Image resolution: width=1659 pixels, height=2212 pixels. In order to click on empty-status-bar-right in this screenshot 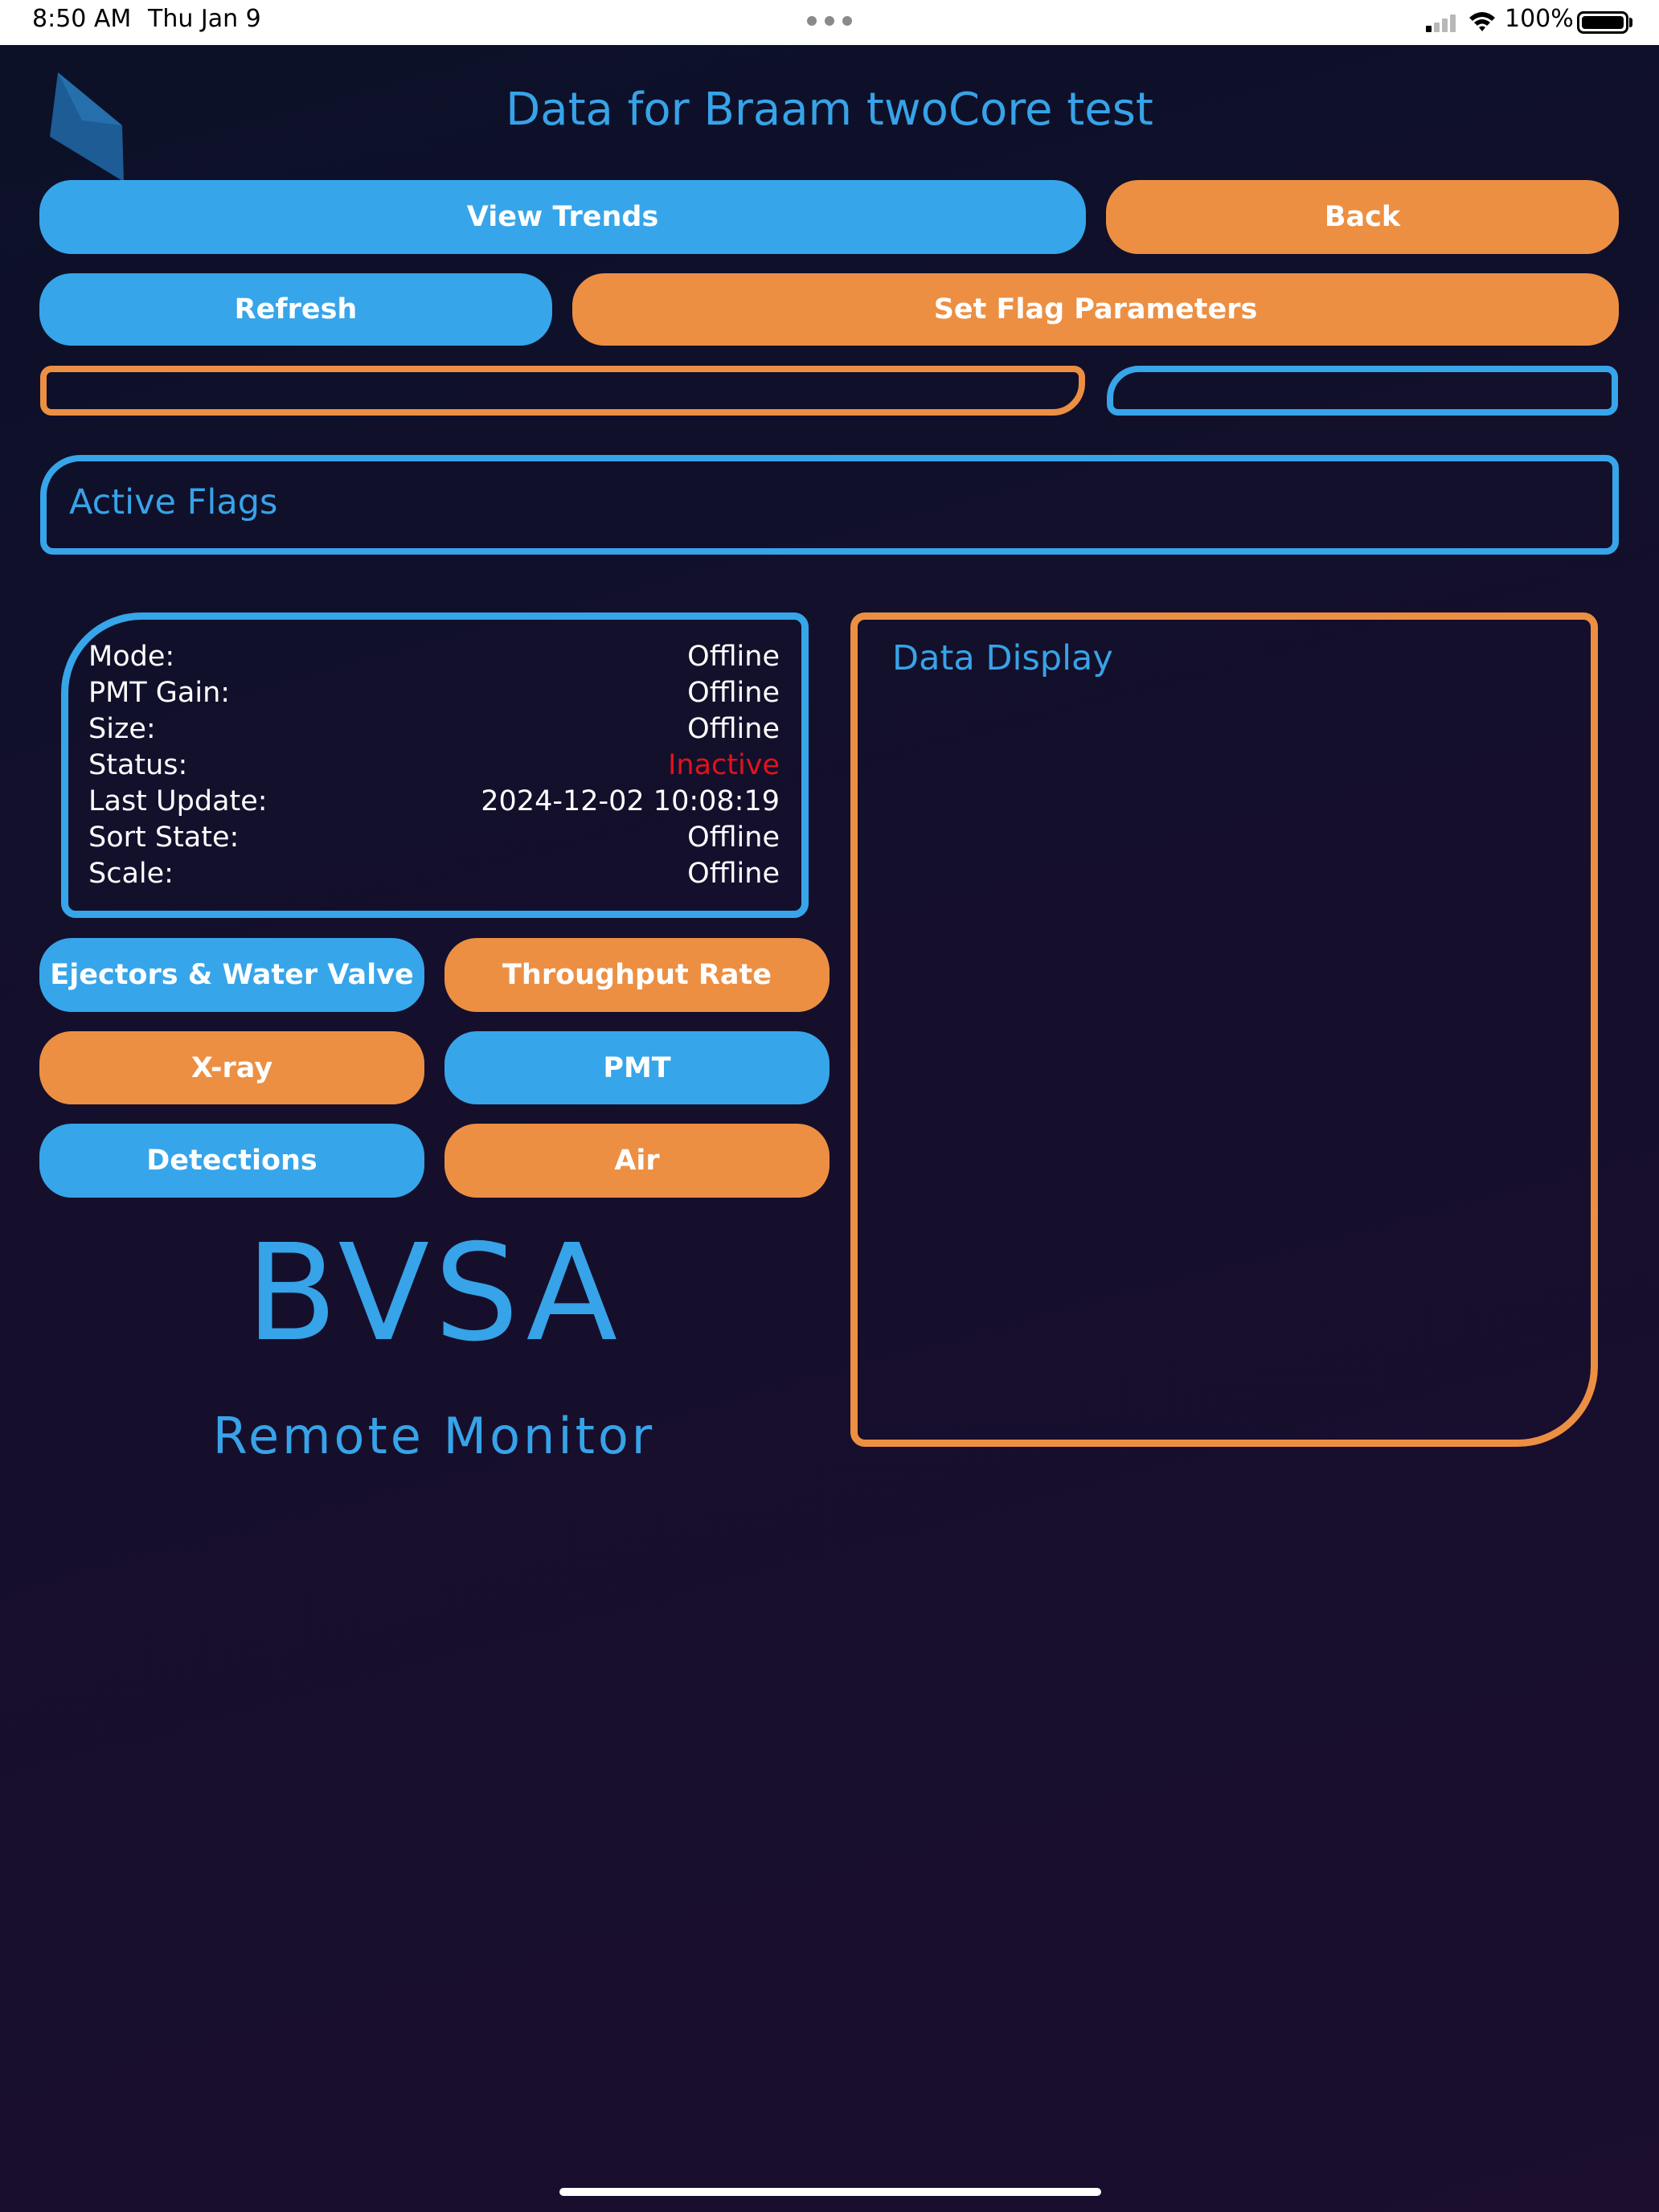, I will do `click(1362, 391)`.